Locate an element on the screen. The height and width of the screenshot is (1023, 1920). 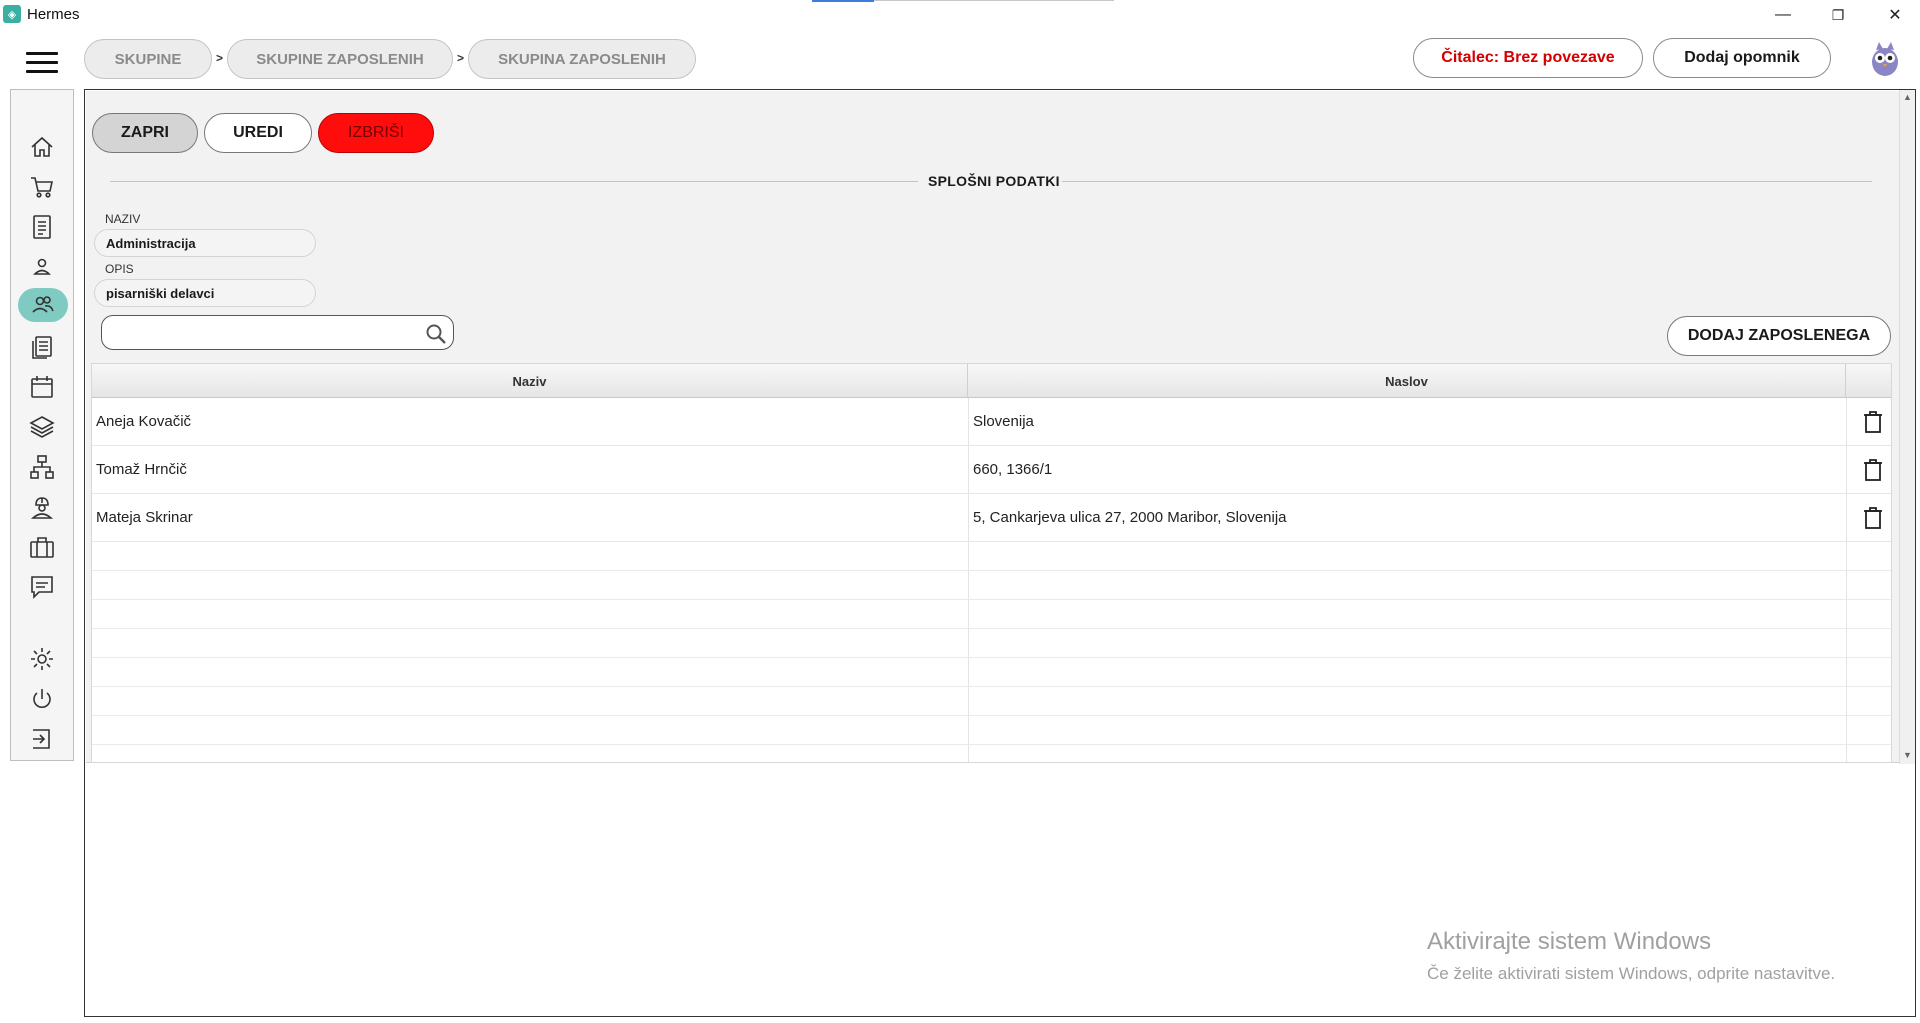
network-icon is located at coordinates (42, 467).